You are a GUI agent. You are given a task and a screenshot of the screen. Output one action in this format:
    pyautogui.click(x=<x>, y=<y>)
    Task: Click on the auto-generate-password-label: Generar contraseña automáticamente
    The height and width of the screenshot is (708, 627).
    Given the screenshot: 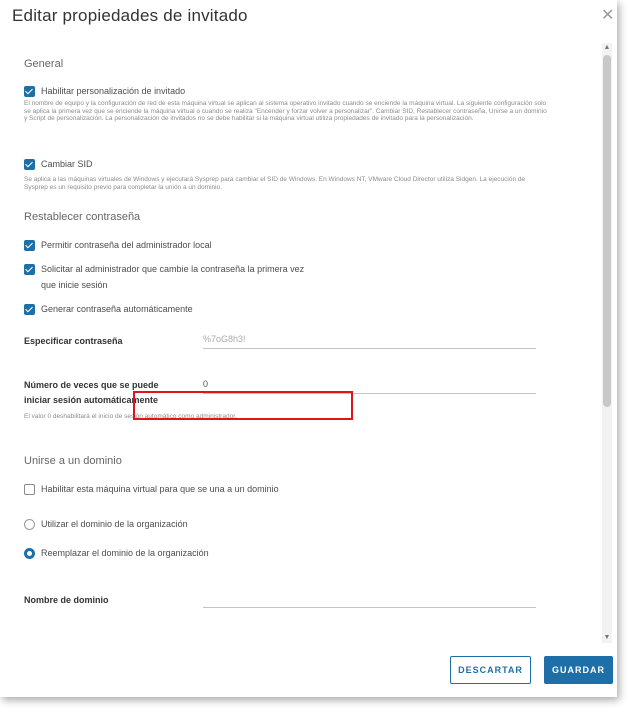 What is the action you would take?
    pyautogui.click(x=117, y=309)
    